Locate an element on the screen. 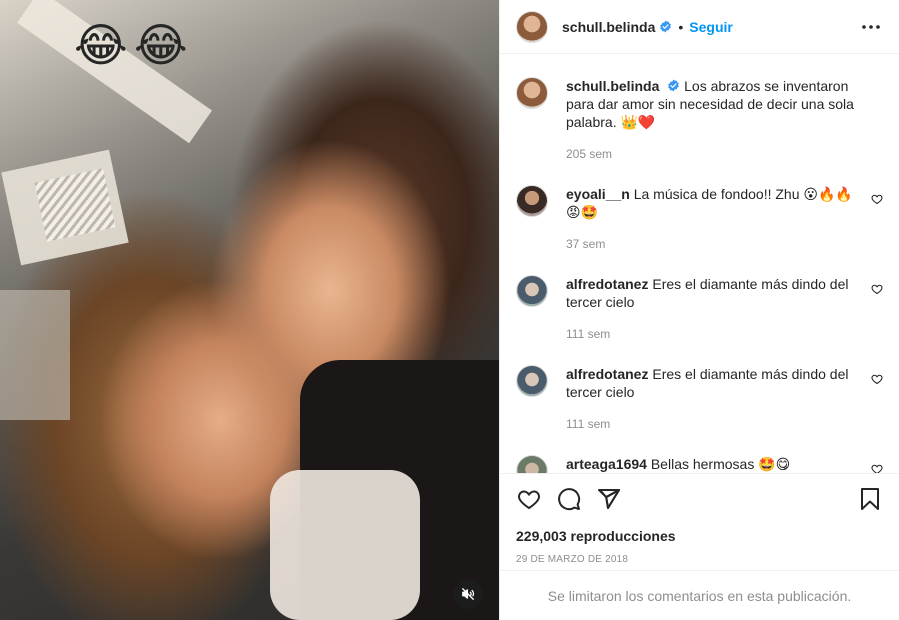 Image resolution: width=899 pixels, height=620 pixels. mute-icon is located at coordinates (468, 594).